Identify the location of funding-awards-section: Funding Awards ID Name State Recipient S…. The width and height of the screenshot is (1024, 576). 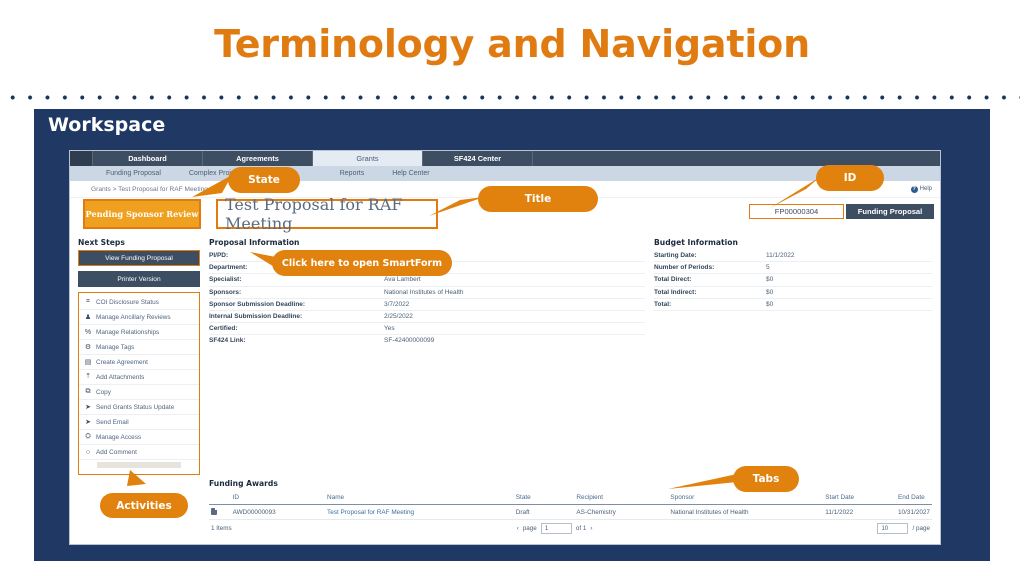
(505, 506).